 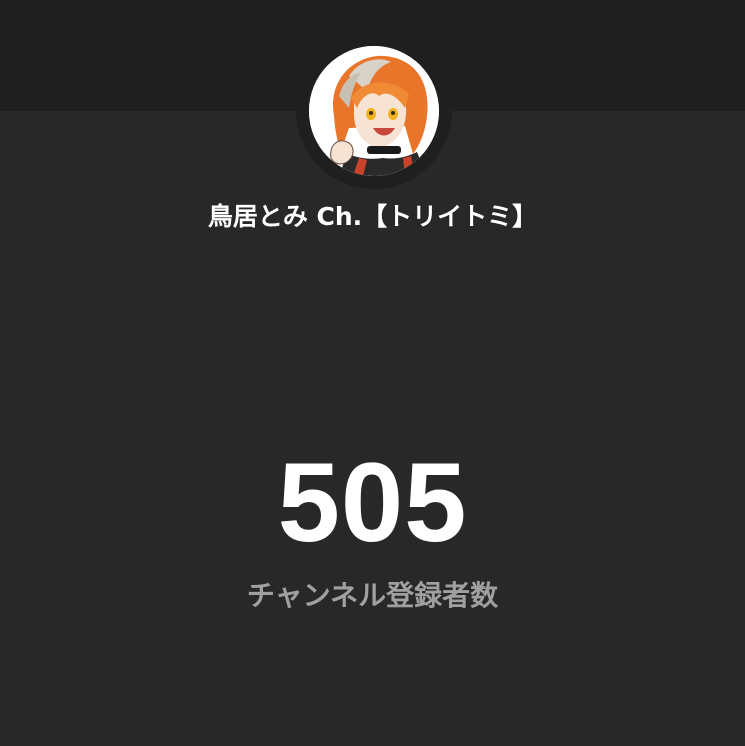 I want to click on channel-avatar-icon, so click(x=374, y=111).